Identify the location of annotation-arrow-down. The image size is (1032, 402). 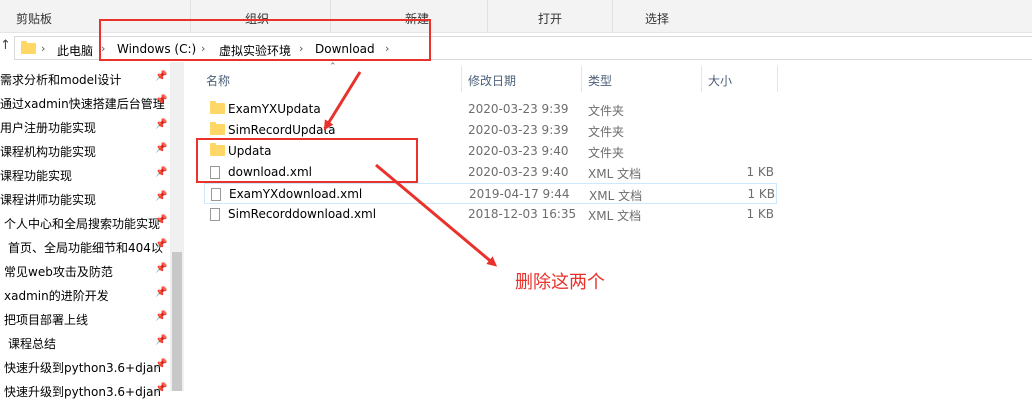
(436, 215).